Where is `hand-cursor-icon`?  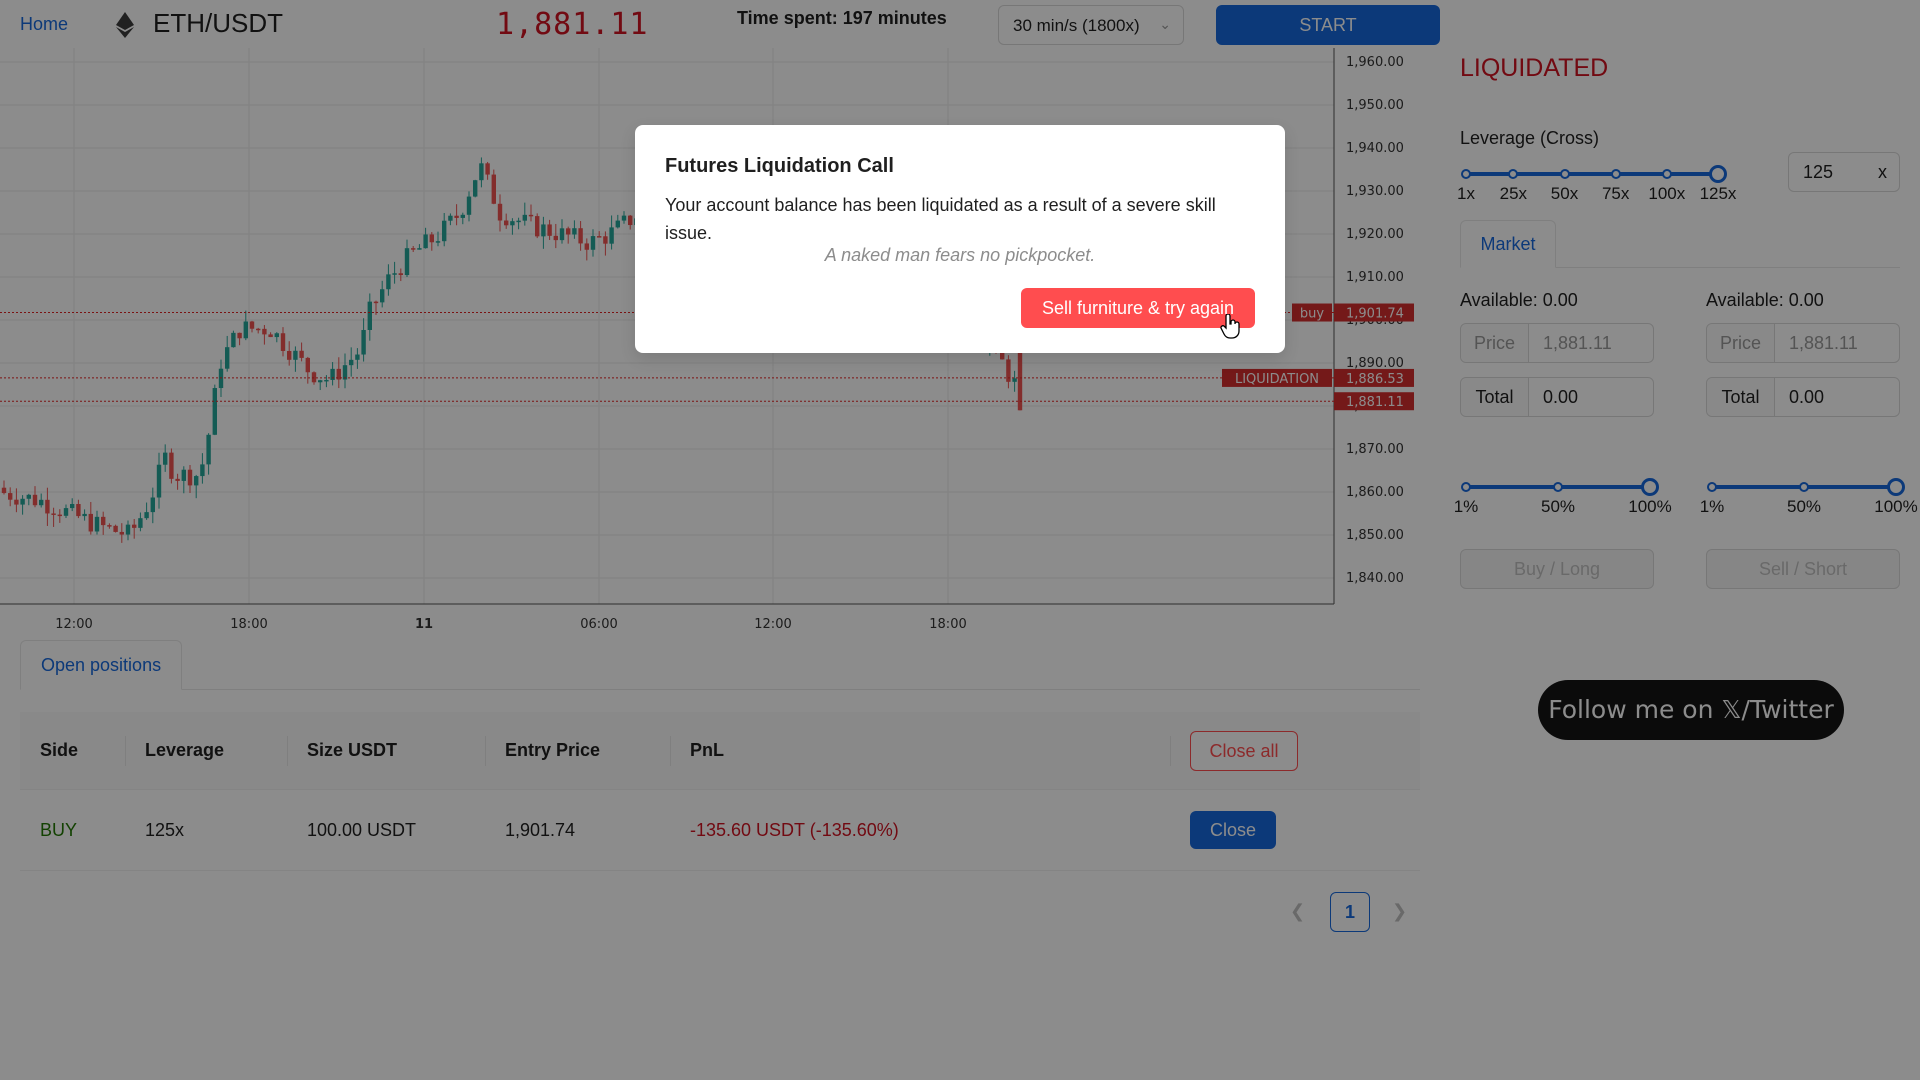 hand-cursor-icon is located at coordinates (1230, 326).